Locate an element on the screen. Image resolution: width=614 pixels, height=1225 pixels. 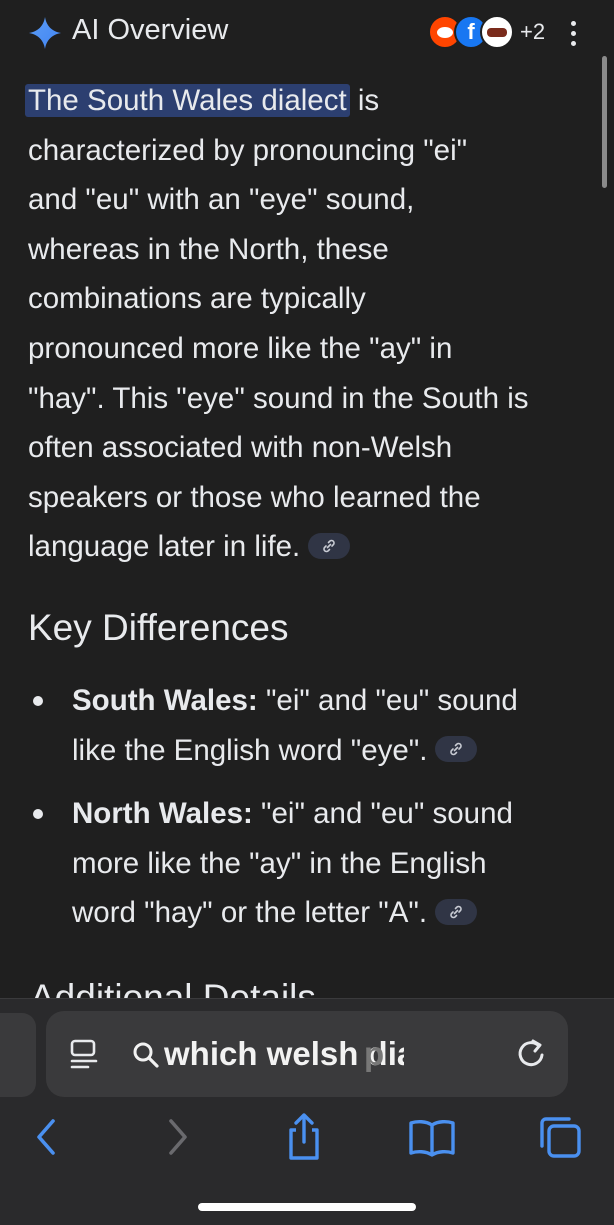
more-sources-count: +2 is located at coordinates (533, 31).